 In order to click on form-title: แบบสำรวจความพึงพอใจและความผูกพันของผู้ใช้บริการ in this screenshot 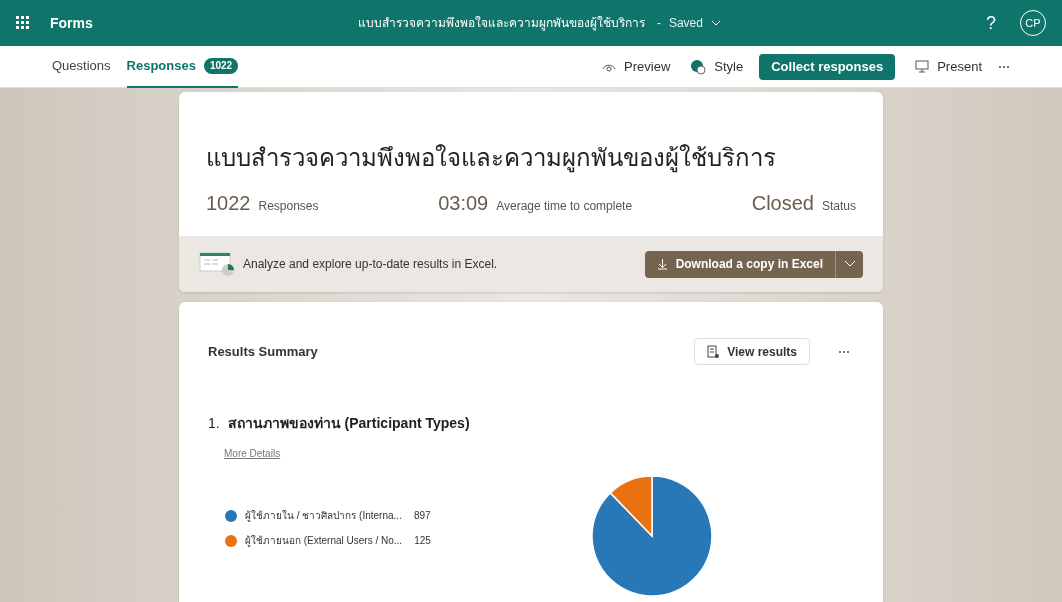, I will do `click(501, 23)`.